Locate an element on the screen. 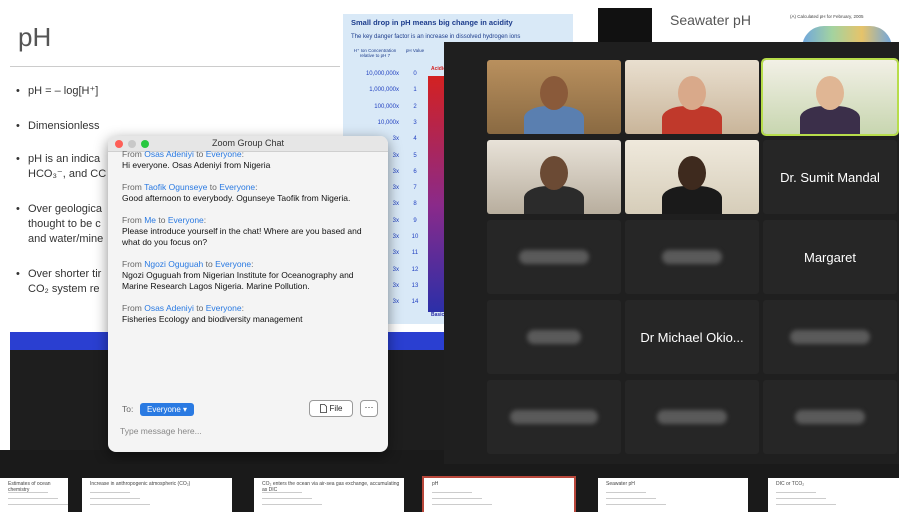  file-button-label: File is located at coordinates (336, 408).